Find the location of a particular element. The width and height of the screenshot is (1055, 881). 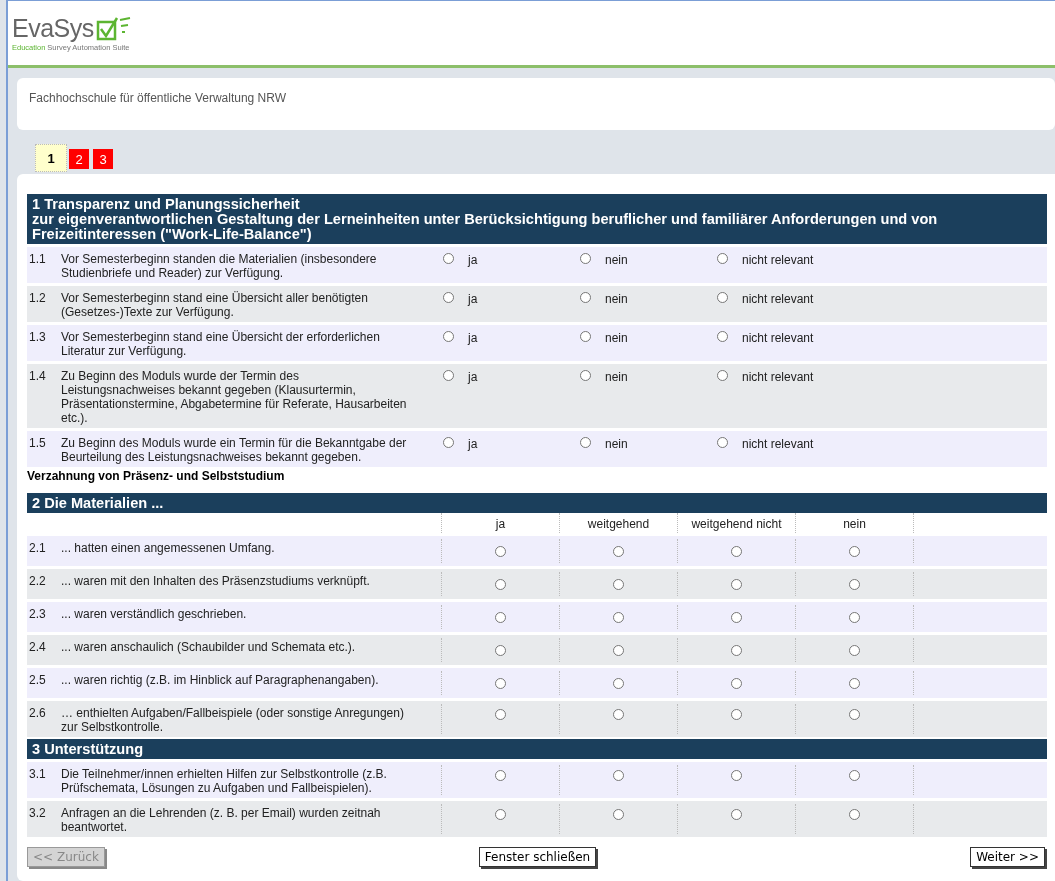

page-tab: 2 is located at coordinates (79, 159).